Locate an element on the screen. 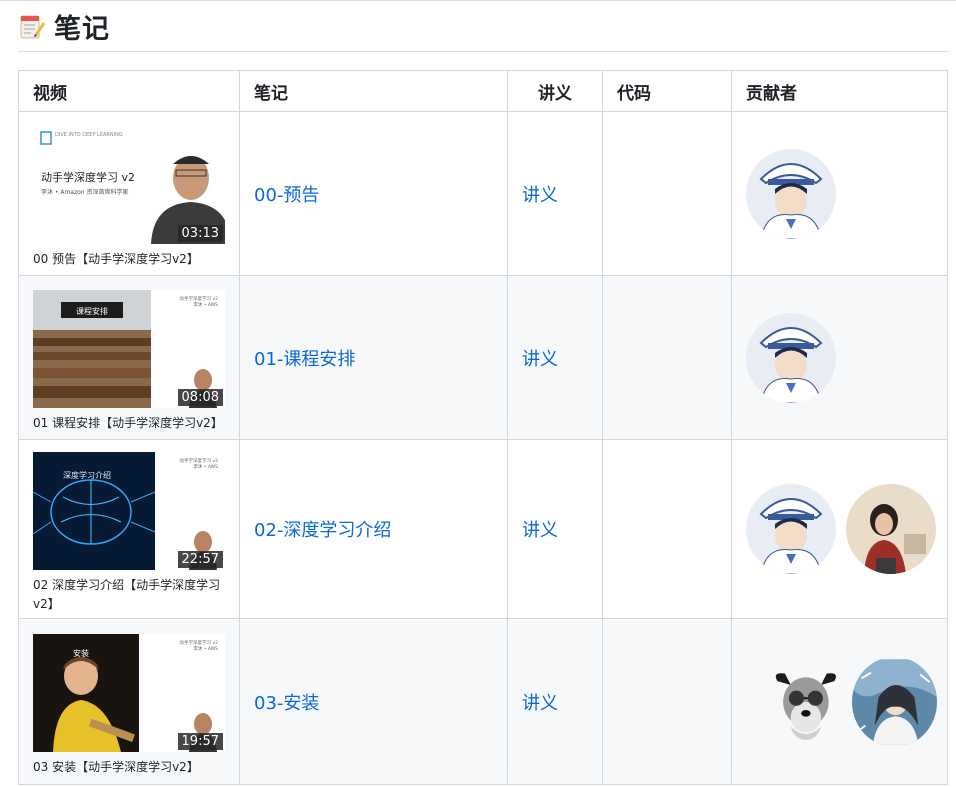 The image size is (956, 787). thumbnail-caption: 课程安排 is located at coordinates (92, 311).